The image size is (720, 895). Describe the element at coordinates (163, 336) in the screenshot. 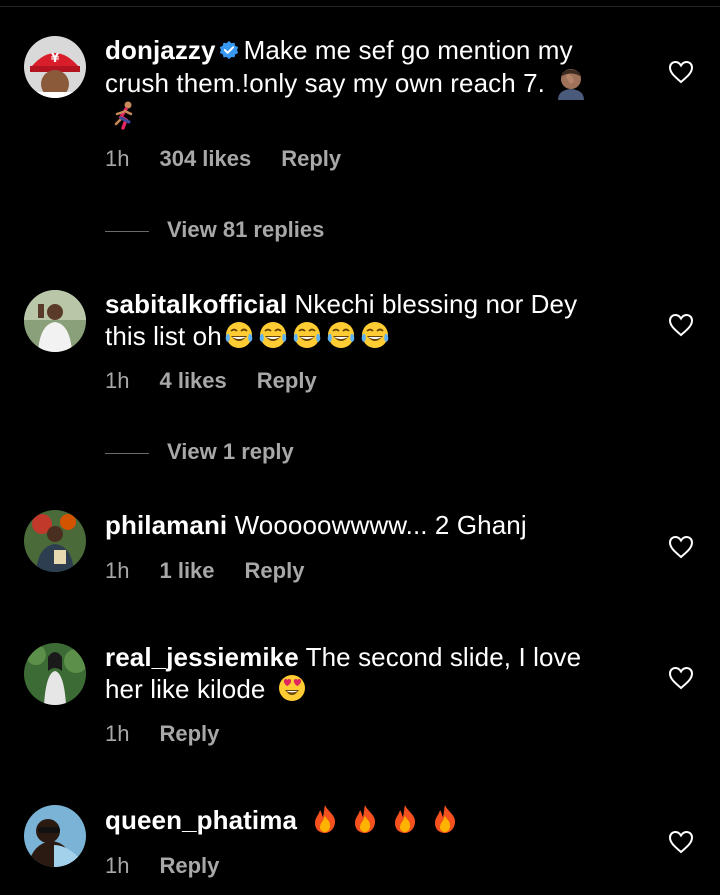

I see `comment-text-line2: this list oh` at that location.